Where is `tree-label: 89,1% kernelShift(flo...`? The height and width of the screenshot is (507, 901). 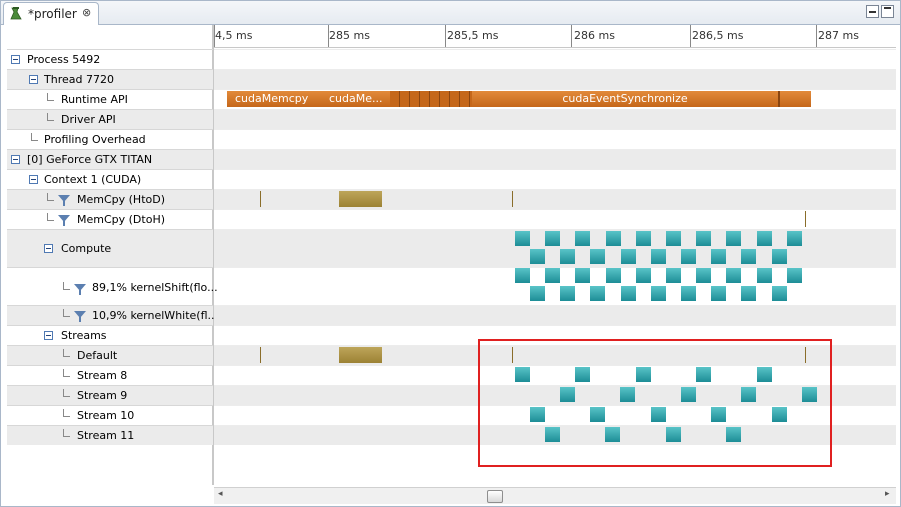 tree-label: 89,1% kernelShift(flo... is located at coordinates (155, 287).